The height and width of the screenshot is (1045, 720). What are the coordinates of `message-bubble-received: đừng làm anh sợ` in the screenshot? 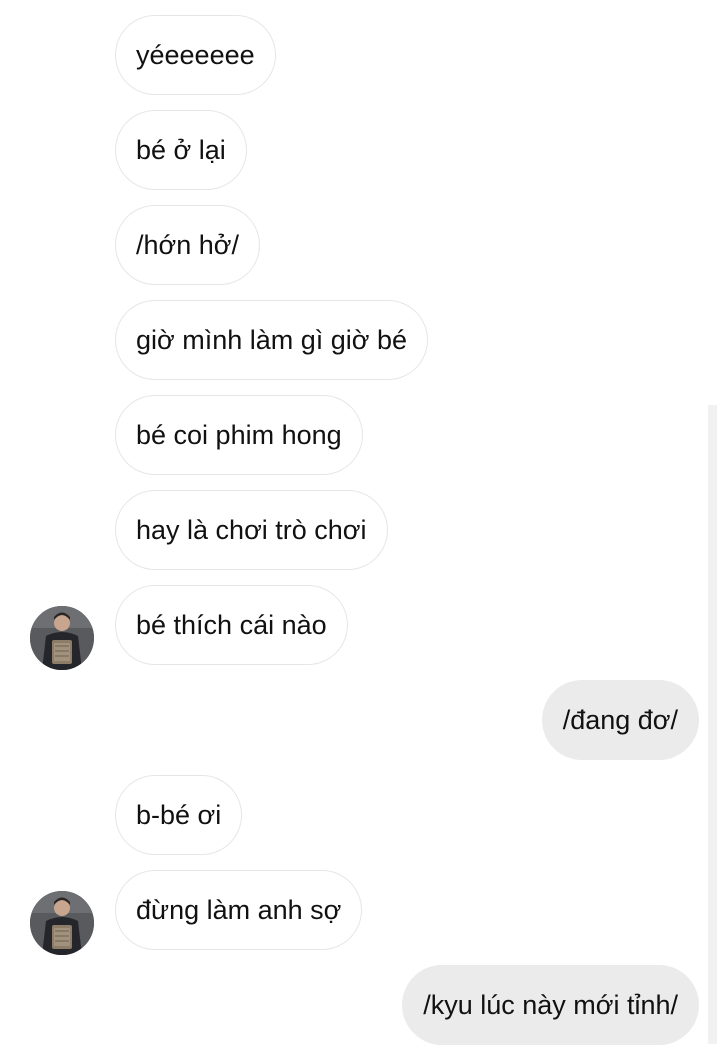 It's located at (239, 910).